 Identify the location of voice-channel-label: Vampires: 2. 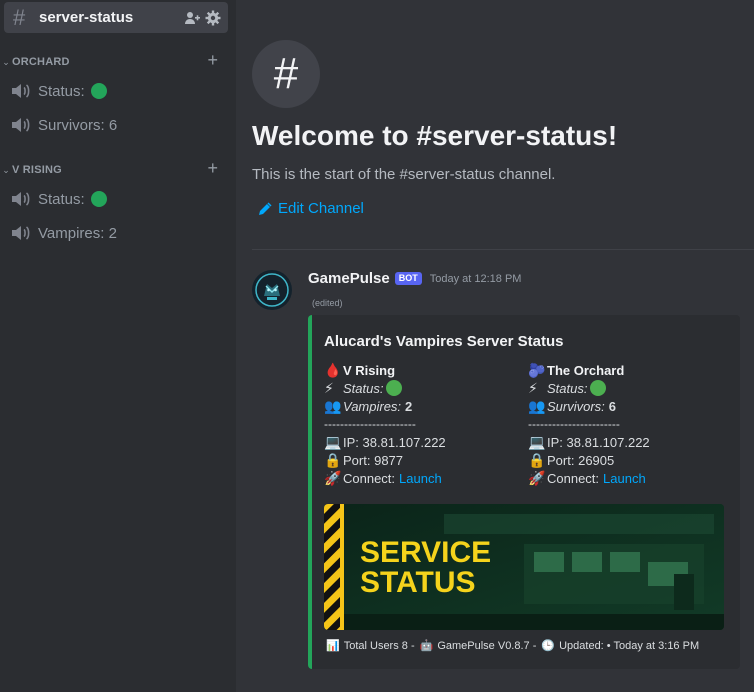
(77, 233).